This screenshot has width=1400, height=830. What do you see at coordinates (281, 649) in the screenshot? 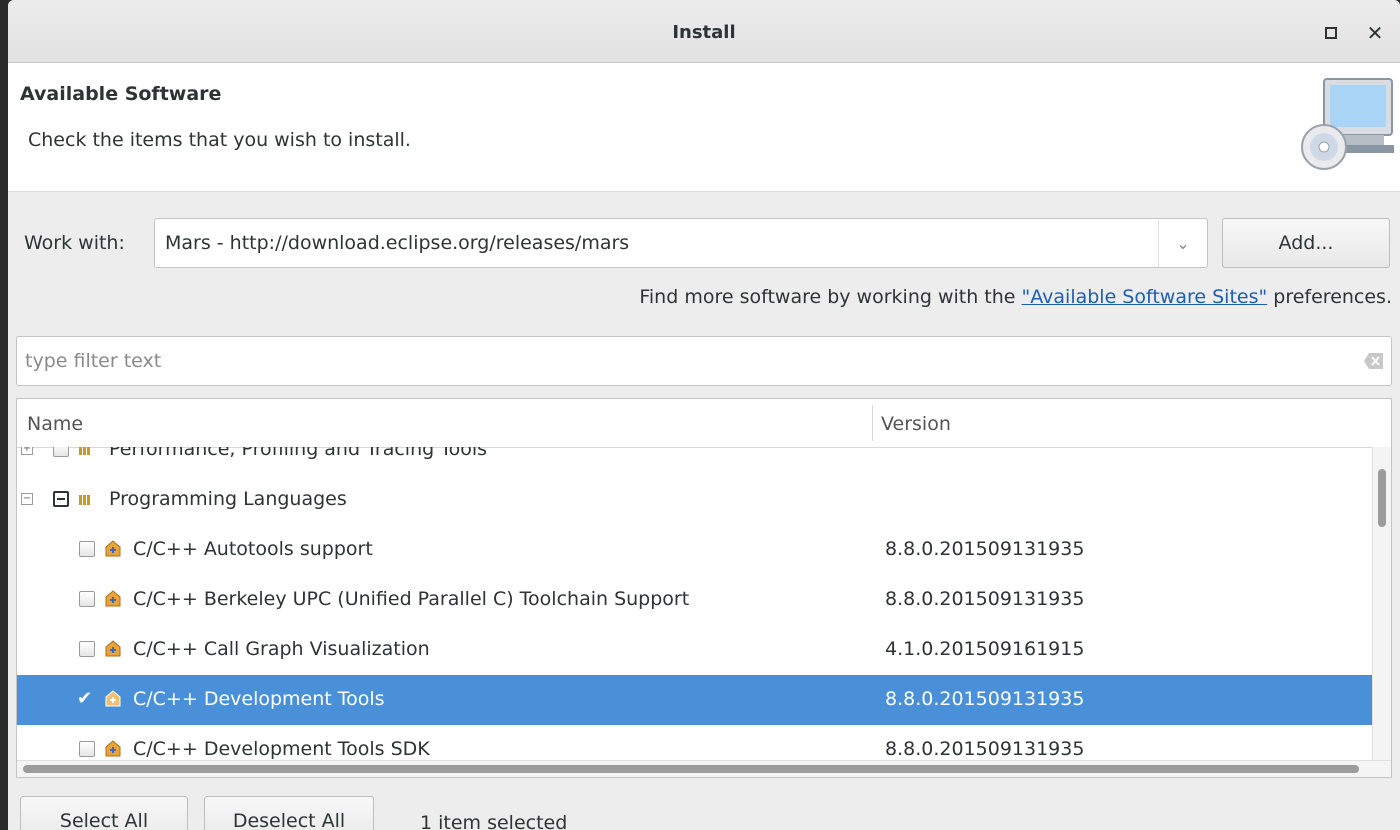
I see `row-label: C/C++ Call Graph Visualization` at bounding box center [281, 649].